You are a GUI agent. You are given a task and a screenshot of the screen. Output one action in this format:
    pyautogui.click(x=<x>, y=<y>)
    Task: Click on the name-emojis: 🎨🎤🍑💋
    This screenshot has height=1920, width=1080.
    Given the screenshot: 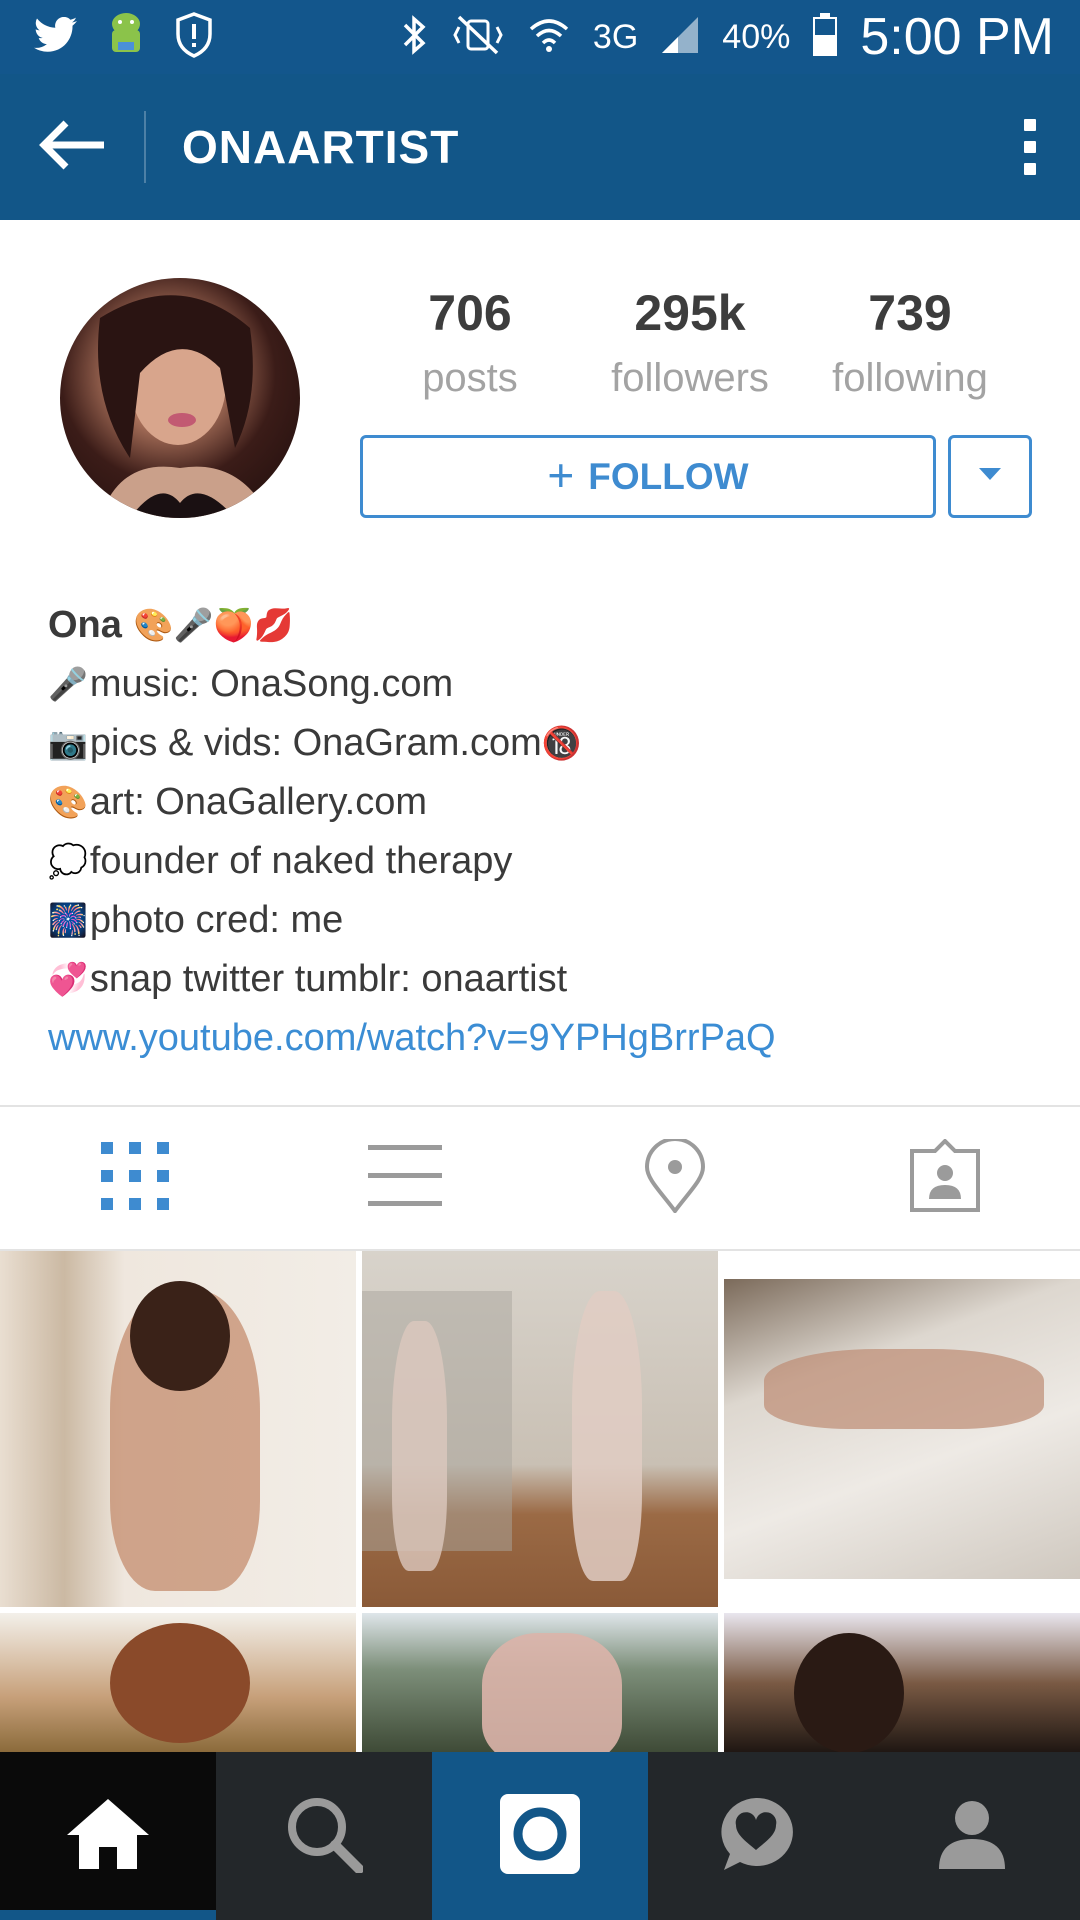 What is the action you would take?
    pyautogui.click(x=213, y=625)
    